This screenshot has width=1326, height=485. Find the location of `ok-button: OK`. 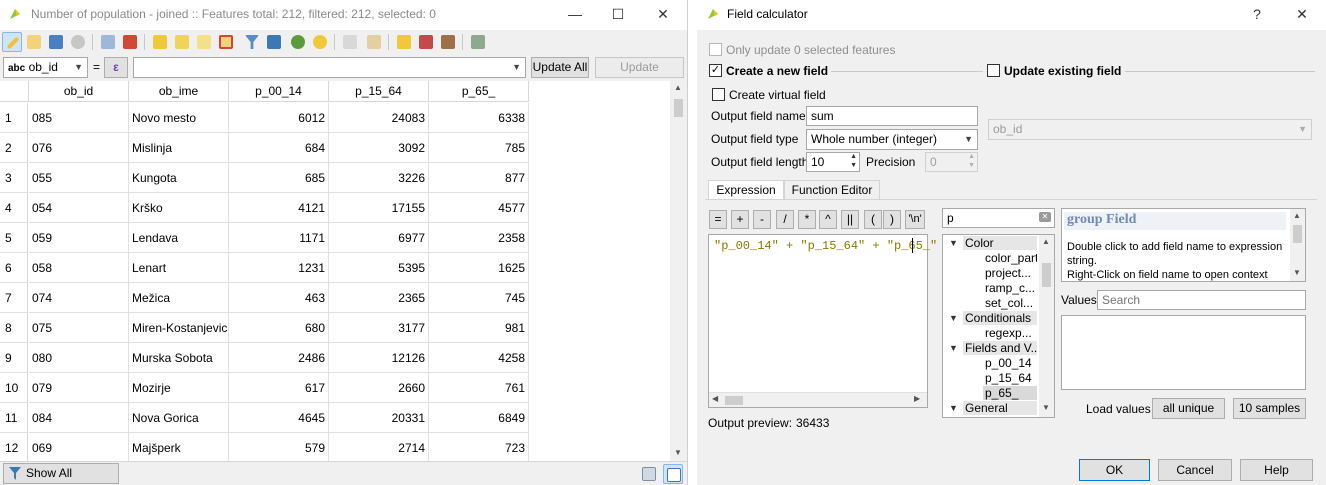

ok-button: OK is located at coordinates (1114, 470).